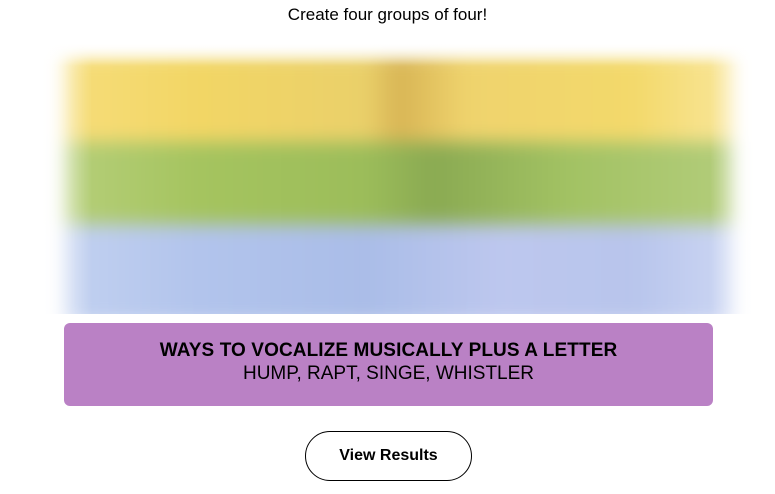 The width and height of the screenshot is (775, 494). I want to click on blurred-green-group, so click(399, 183).